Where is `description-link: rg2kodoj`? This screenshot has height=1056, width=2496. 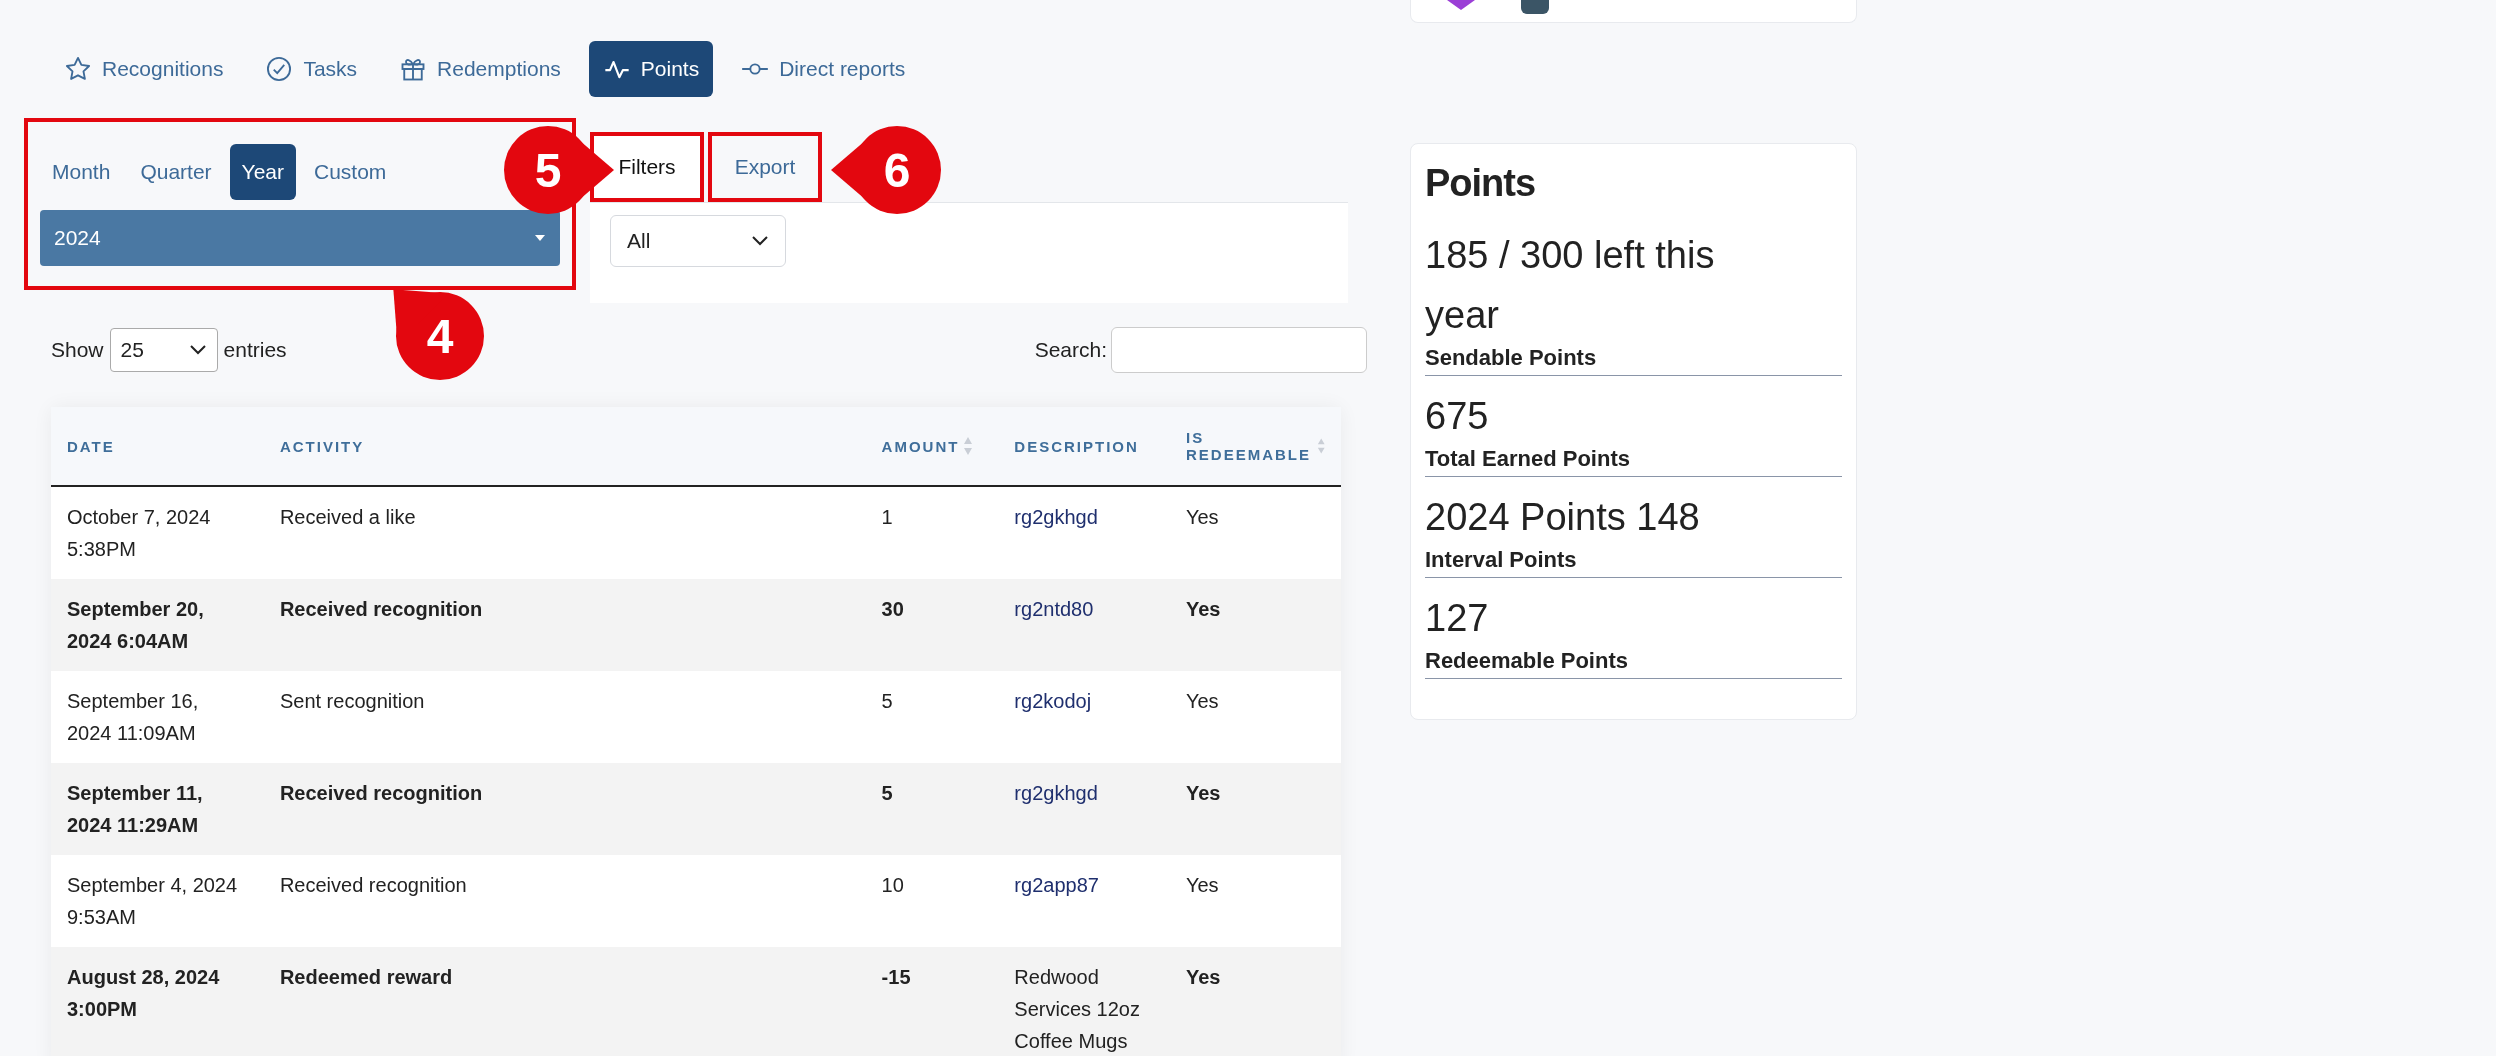
description-link: rg2kodoj is located at coordinates (1084, 717).